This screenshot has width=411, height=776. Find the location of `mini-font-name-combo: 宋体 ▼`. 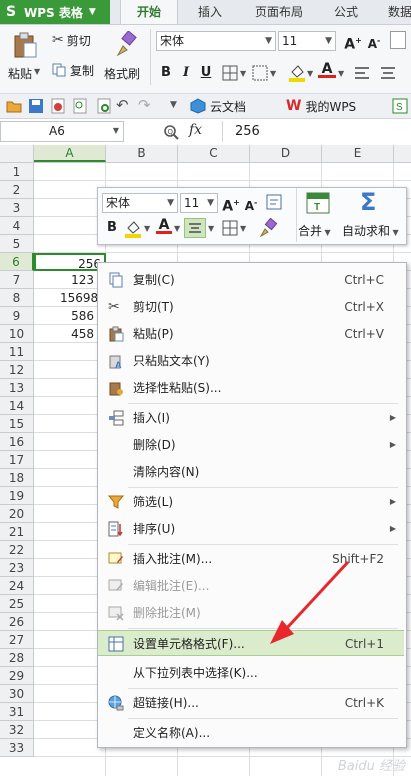

mini-font-name-combo: 宋体 ▼ is located at coordinates (140, 203).